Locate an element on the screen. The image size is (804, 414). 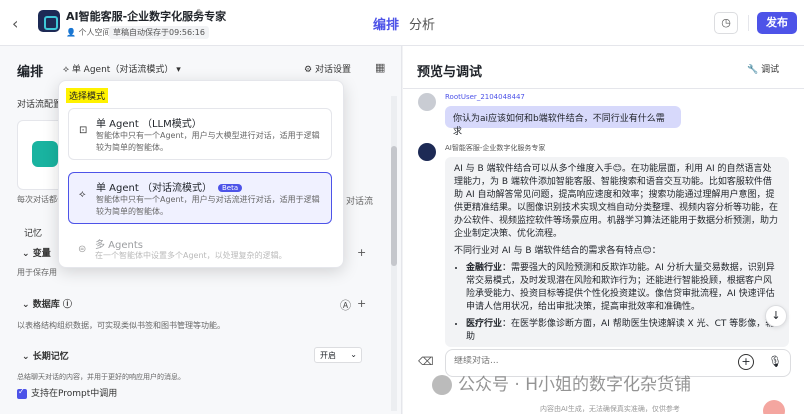
popover-title: 选择模式 is located at coordinates (87, 95).